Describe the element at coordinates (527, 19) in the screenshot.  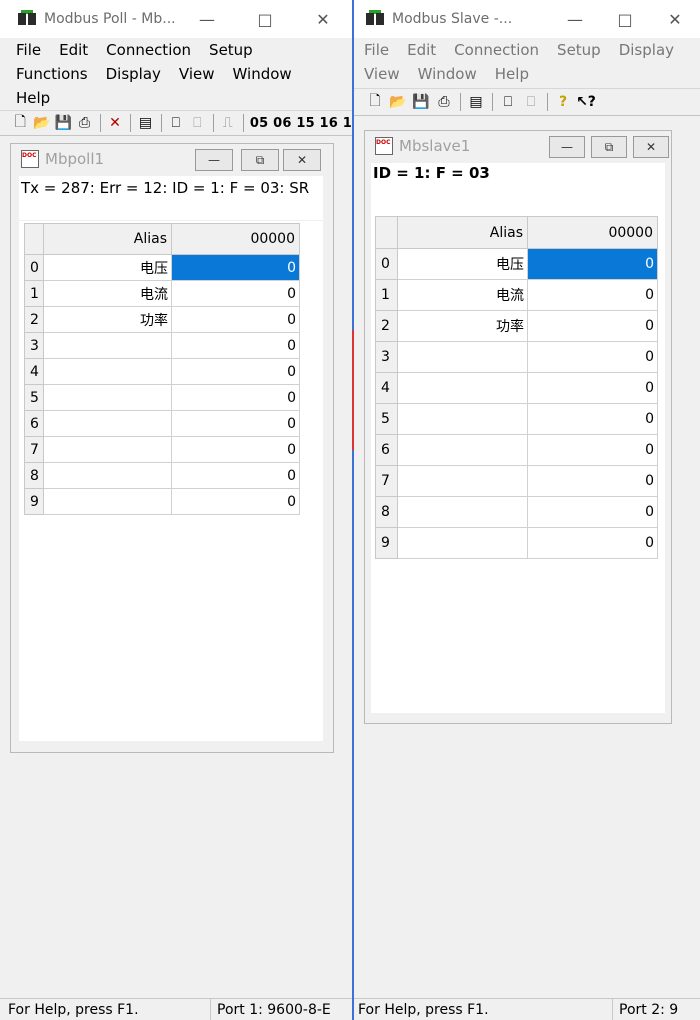
I see `slave-titlebar: Modbus Slave -... — □ ✕` at that location.